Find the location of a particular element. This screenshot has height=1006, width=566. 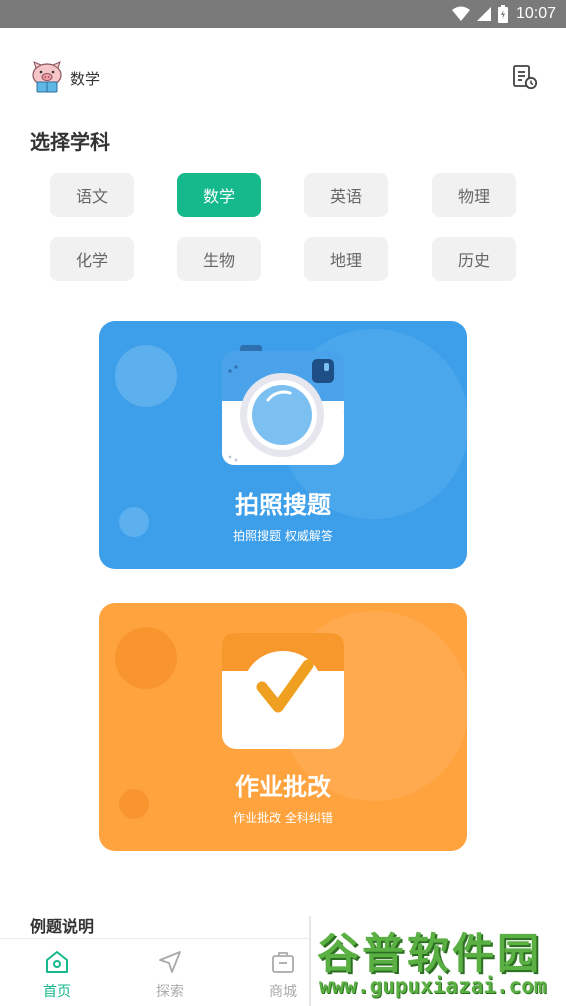

app-header: 数学 is located at coordinates (283, 74).